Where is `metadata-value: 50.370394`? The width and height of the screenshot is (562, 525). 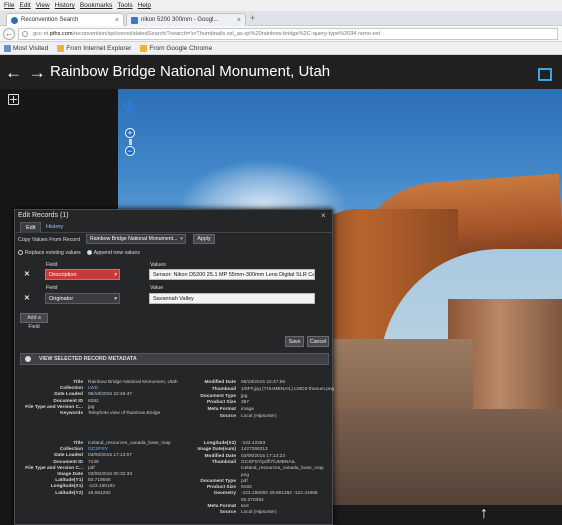 metadata-value: 50.370394 is located at coordinates (252, 500).